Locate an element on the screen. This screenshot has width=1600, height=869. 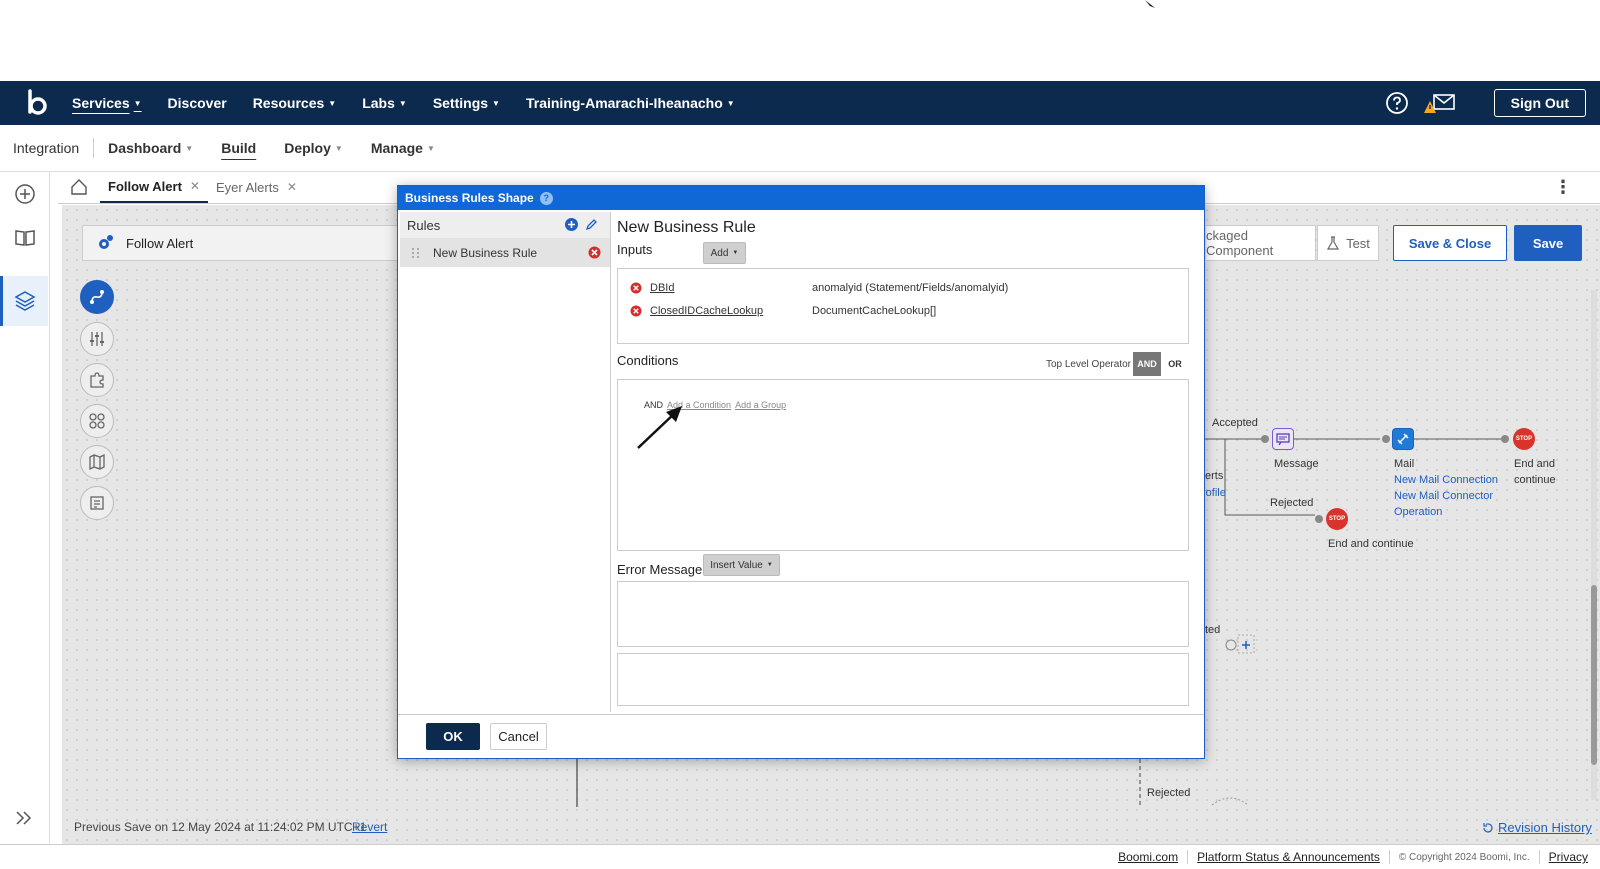
canvas-scrollbar-thumb is located at coordinates (1594, 675).